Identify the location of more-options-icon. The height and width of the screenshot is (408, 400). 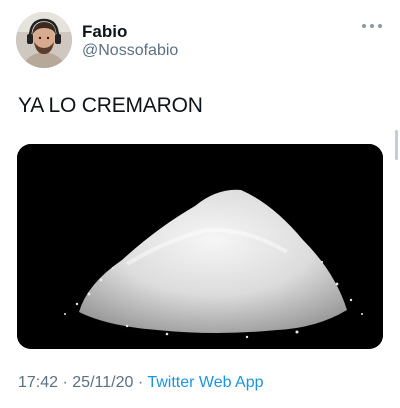
(372, 26).